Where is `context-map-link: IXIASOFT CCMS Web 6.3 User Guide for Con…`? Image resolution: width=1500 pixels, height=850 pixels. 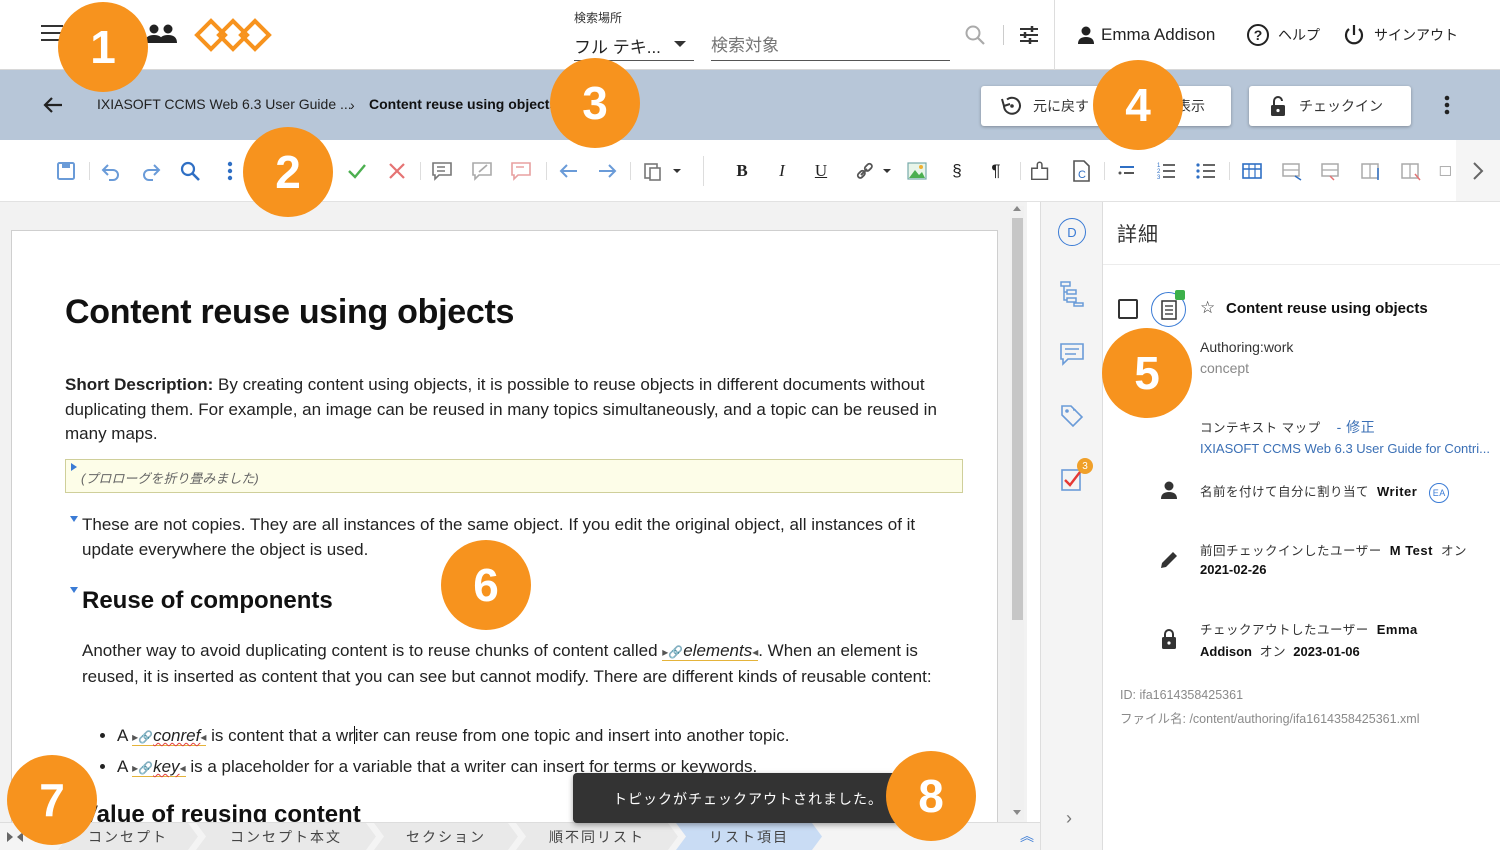
context-map-link: IXIASOFT CCMS Web 6.3 User Guide for Con… is located at coordinates (1345, 448).